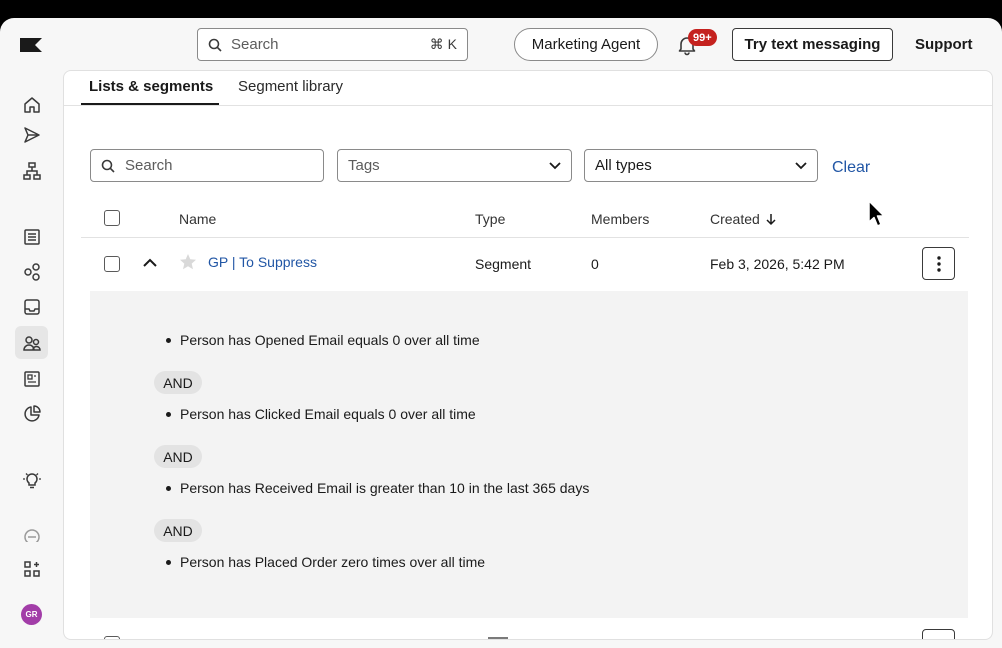  What do you see at coordinates (876, 213) in the screenshot?
I see `mouse-cursor-icon` at bounding box center [876, 213].